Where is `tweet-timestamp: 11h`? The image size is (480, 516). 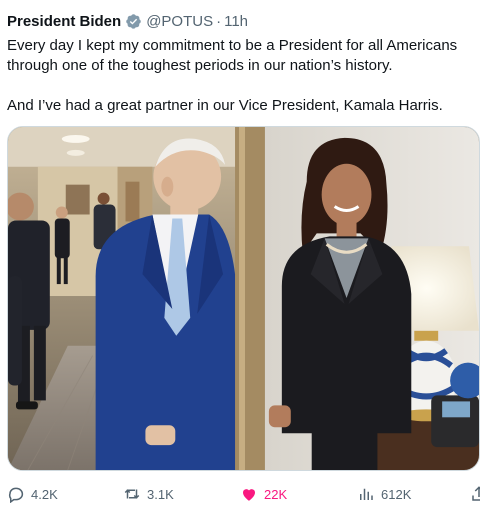
tweet-timestamp: 11h is located at coordinates (236, 21).